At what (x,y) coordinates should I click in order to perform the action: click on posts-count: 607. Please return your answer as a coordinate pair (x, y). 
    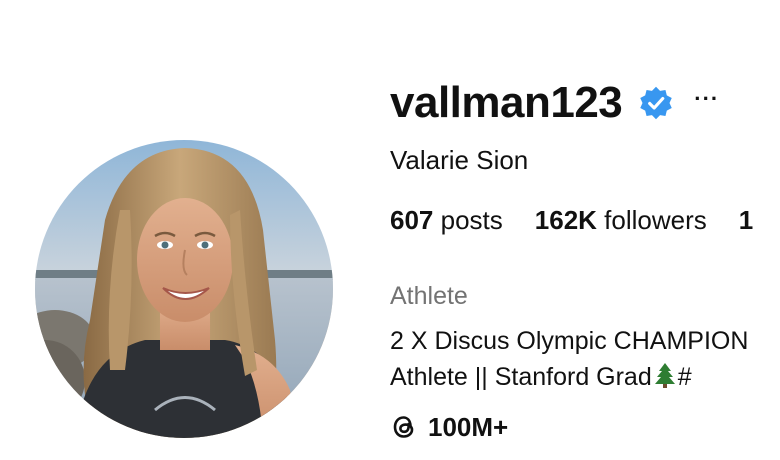
    Looking at the image, I should click on (412, 220).